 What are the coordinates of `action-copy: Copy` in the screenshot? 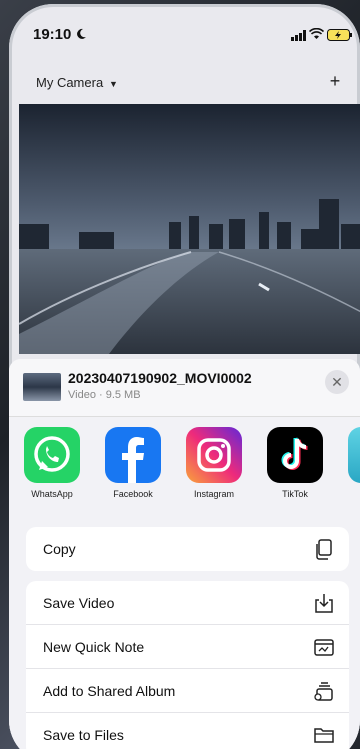 It's located at (187, 549).